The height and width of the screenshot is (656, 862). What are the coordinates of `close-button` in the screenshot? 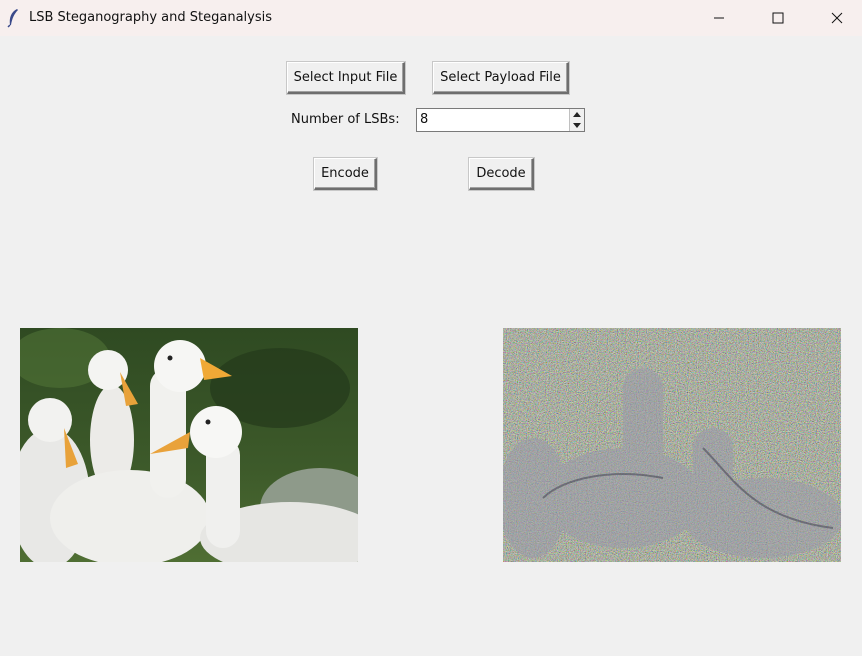 It's located at (835, 18).